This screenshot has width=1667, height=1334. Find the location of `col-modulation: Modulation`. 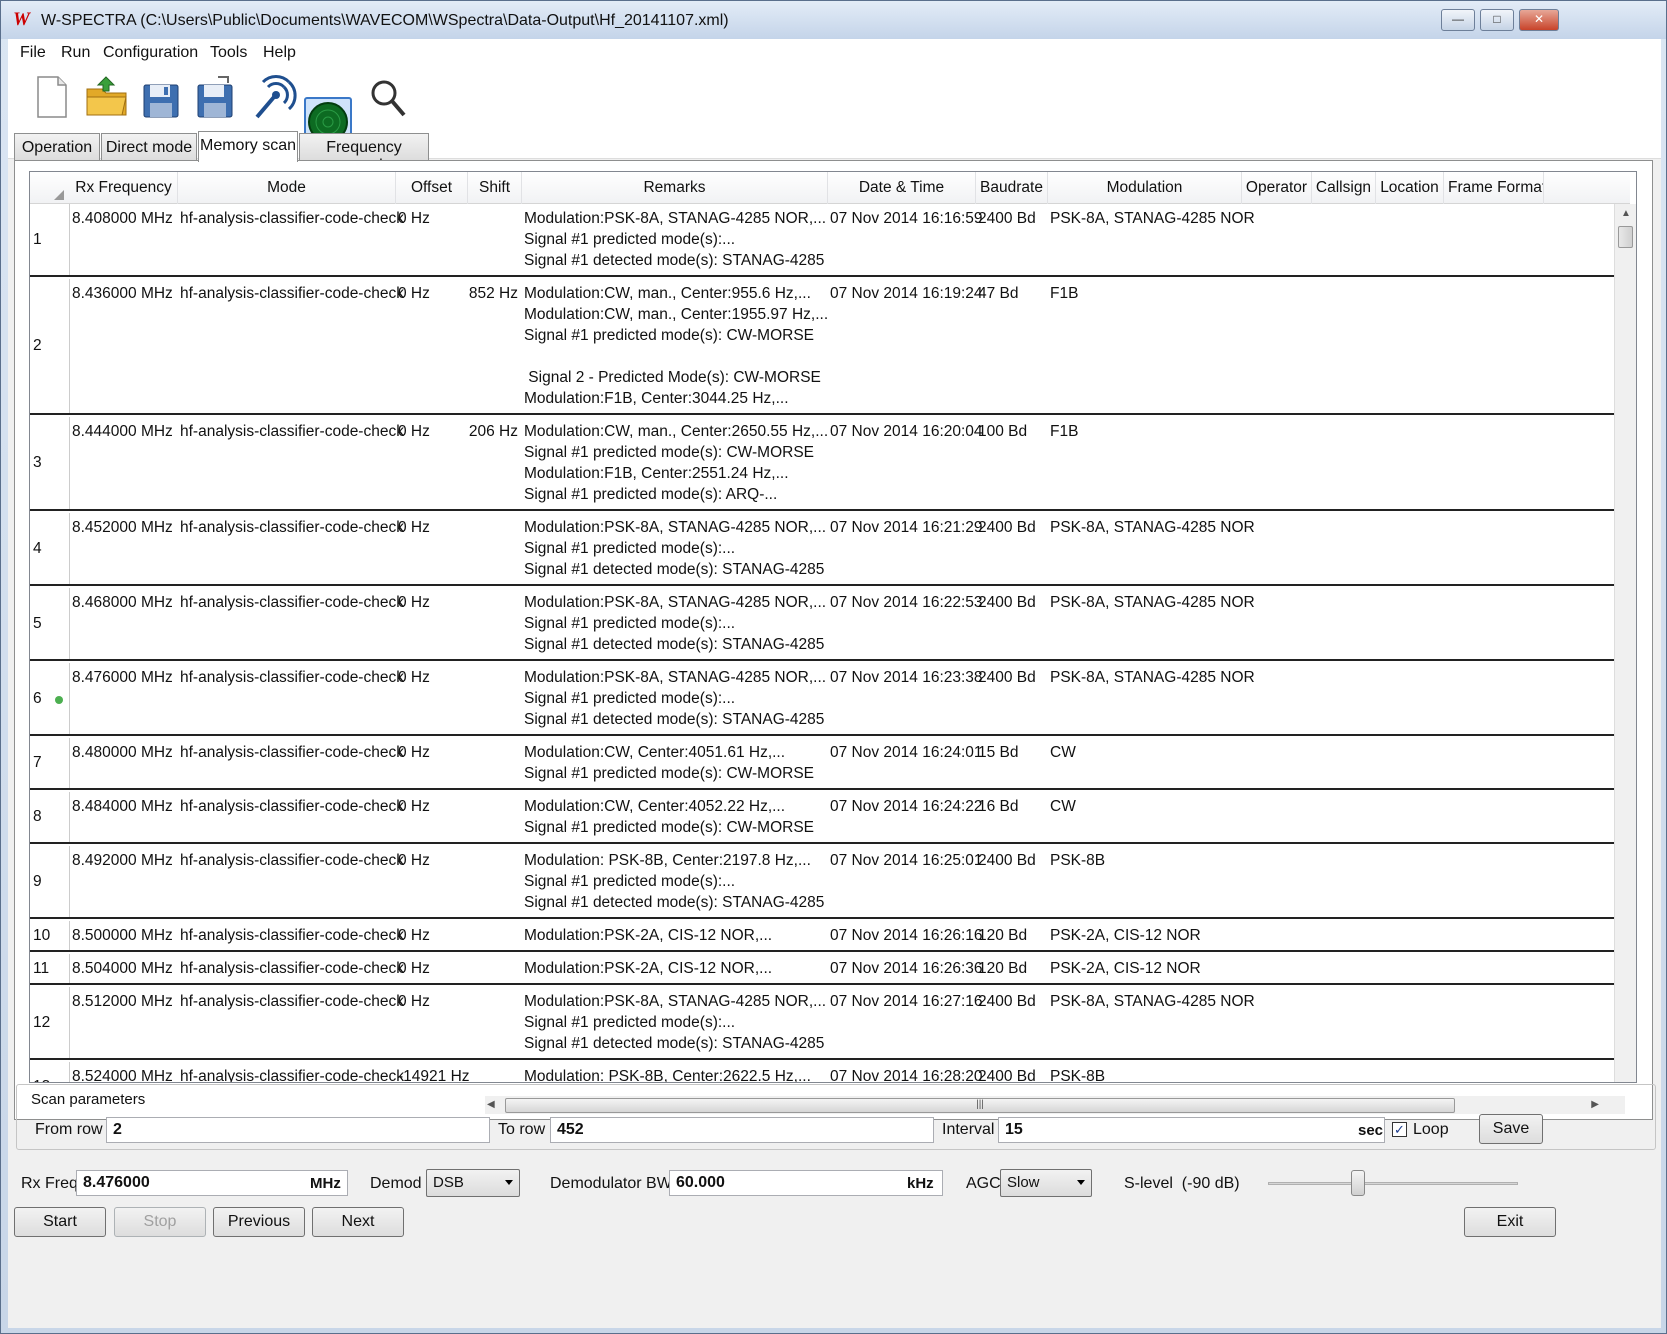

col-modulation: Modulation is located at coordinates (1145, 188).